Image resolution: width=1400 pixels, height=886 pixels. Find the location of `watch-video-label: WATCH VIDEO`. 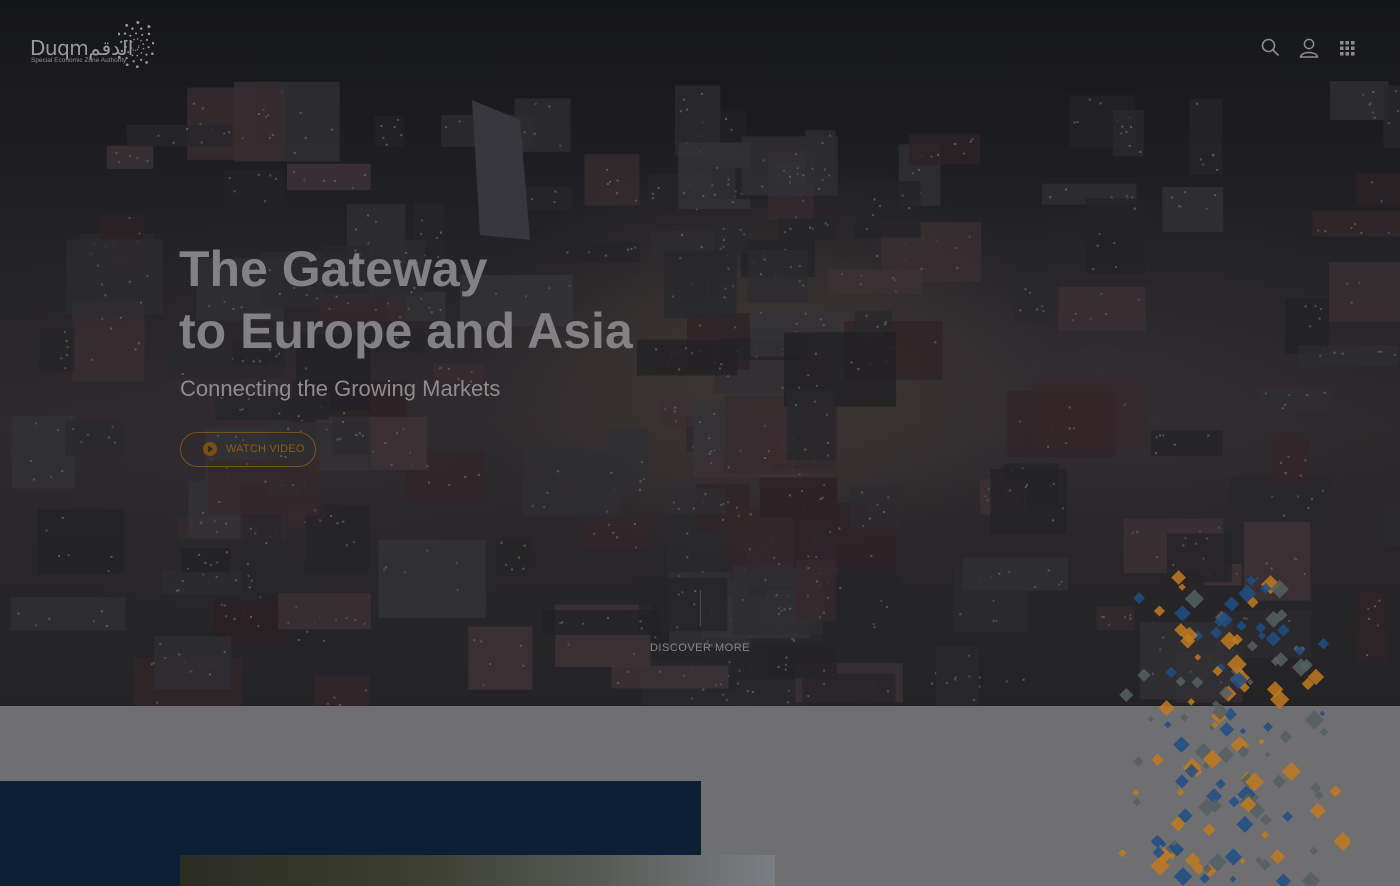

watch-video-label: WATCH VIDEO is located at coordinates (265, 449).